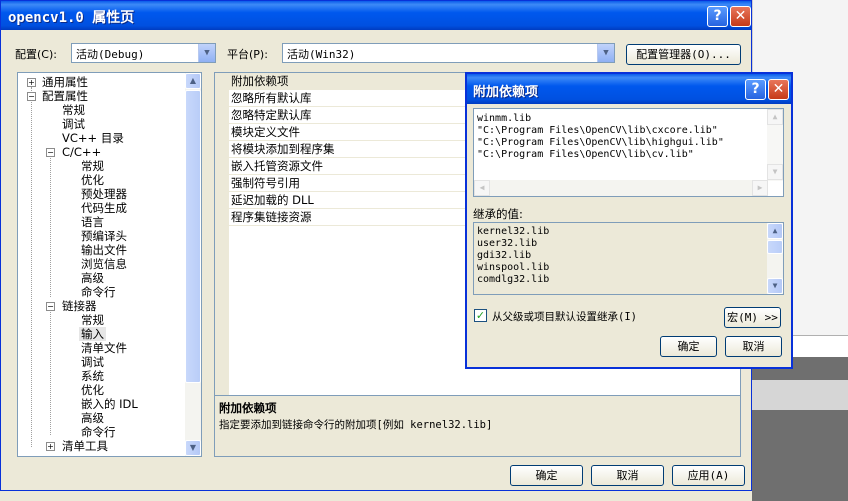  Describe the element at coordinates (92, 418) in the screenshot. I see `tree-item-linker-advanced: 高级` at that location.